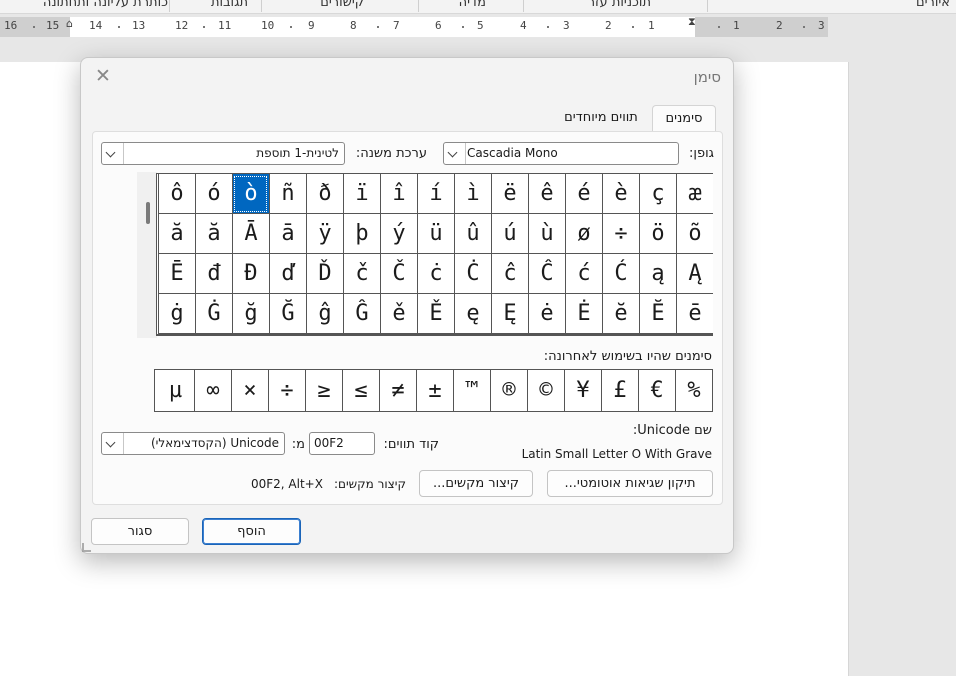  What do you see at coordinates (229, 5) in the screenshot?
I see `ribbon-tab-comments: תגובות` at bounding box center [229, 5].